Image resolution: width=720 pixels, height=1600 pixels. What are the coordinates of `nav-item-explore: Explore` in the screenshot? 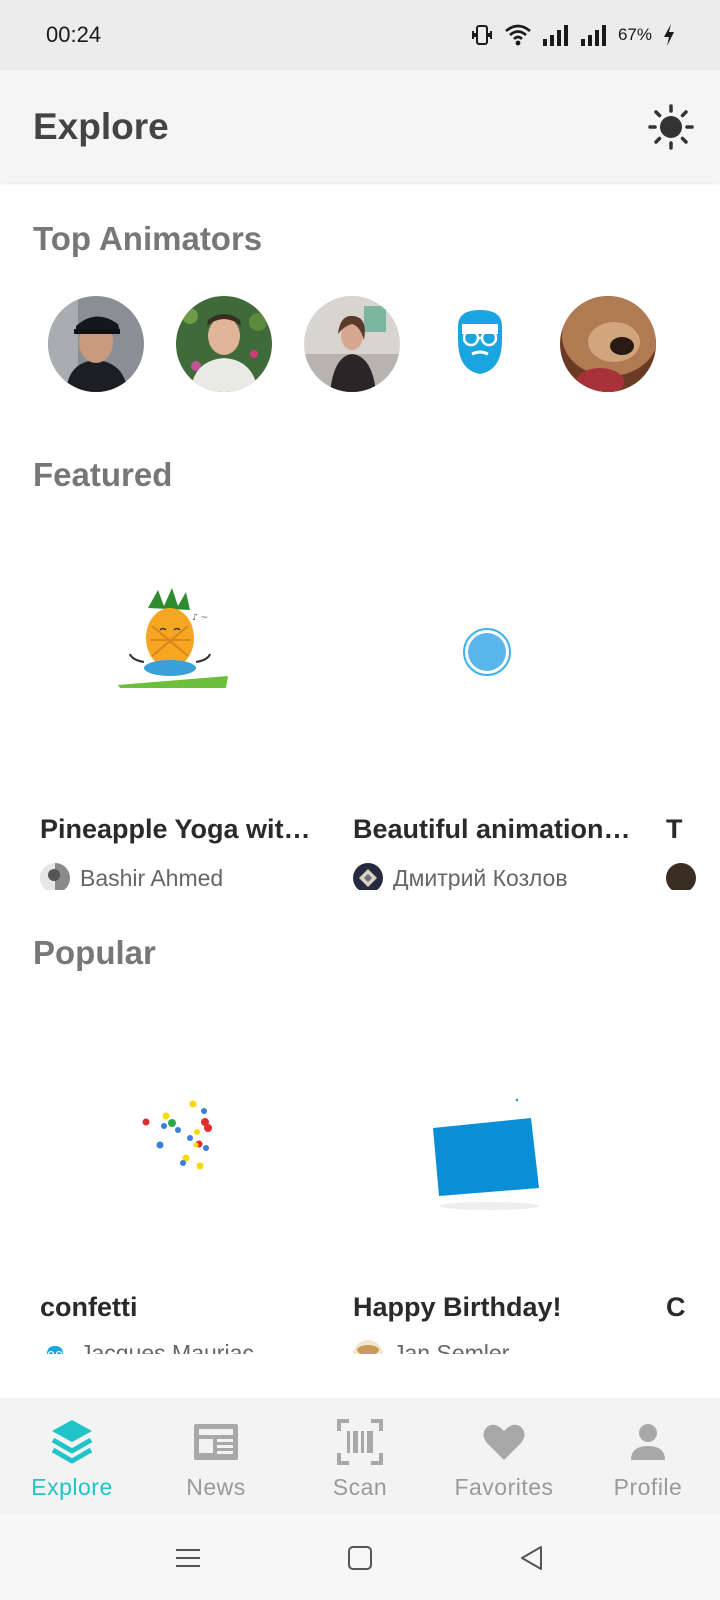 It's located at (72, 1456).